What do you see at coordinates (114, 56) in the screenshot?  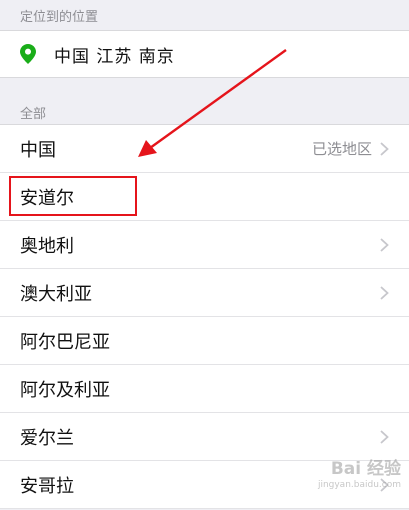 I see `current-location-text: 中国 江苏 南京` at bounding box center [114, 56].